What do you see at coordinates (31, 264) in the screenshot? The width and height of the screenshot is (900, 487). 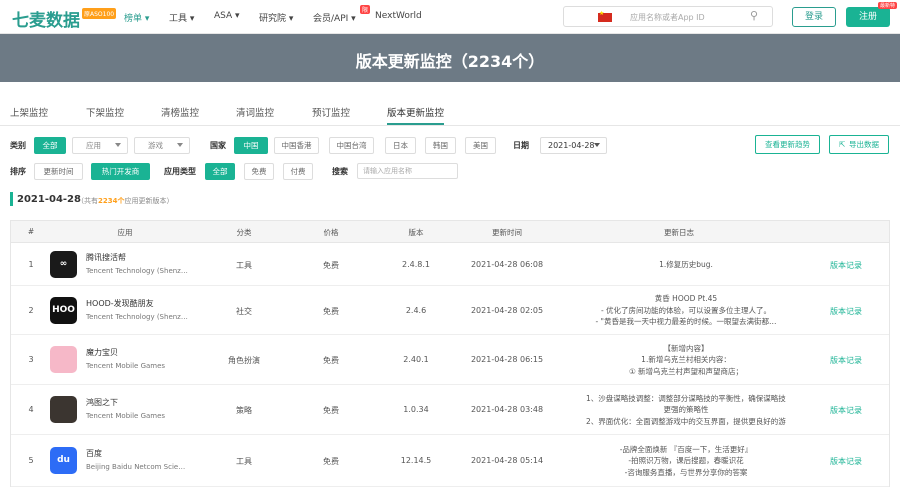 I see `row-index: 1` at bounding box center [31, 264].